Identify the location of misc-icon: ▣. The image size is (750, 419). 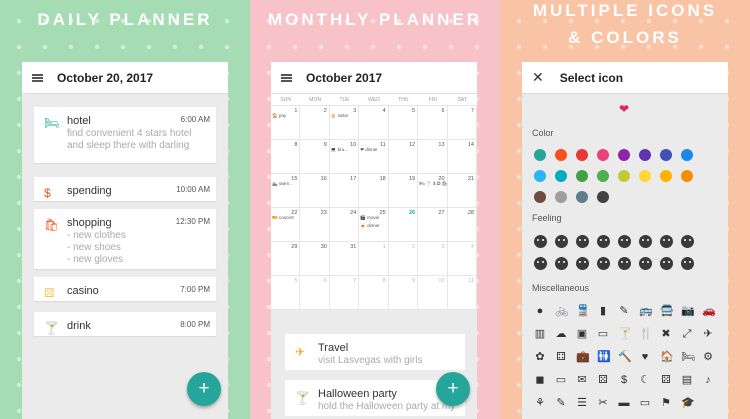
(582, 334).